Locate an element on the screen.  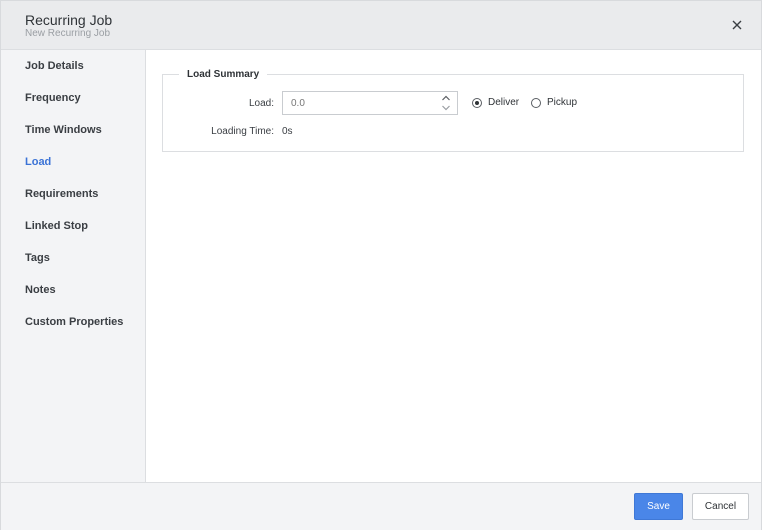
dialog-header: Recurring Job New Recurring Job is located at coordinates (381, 25).